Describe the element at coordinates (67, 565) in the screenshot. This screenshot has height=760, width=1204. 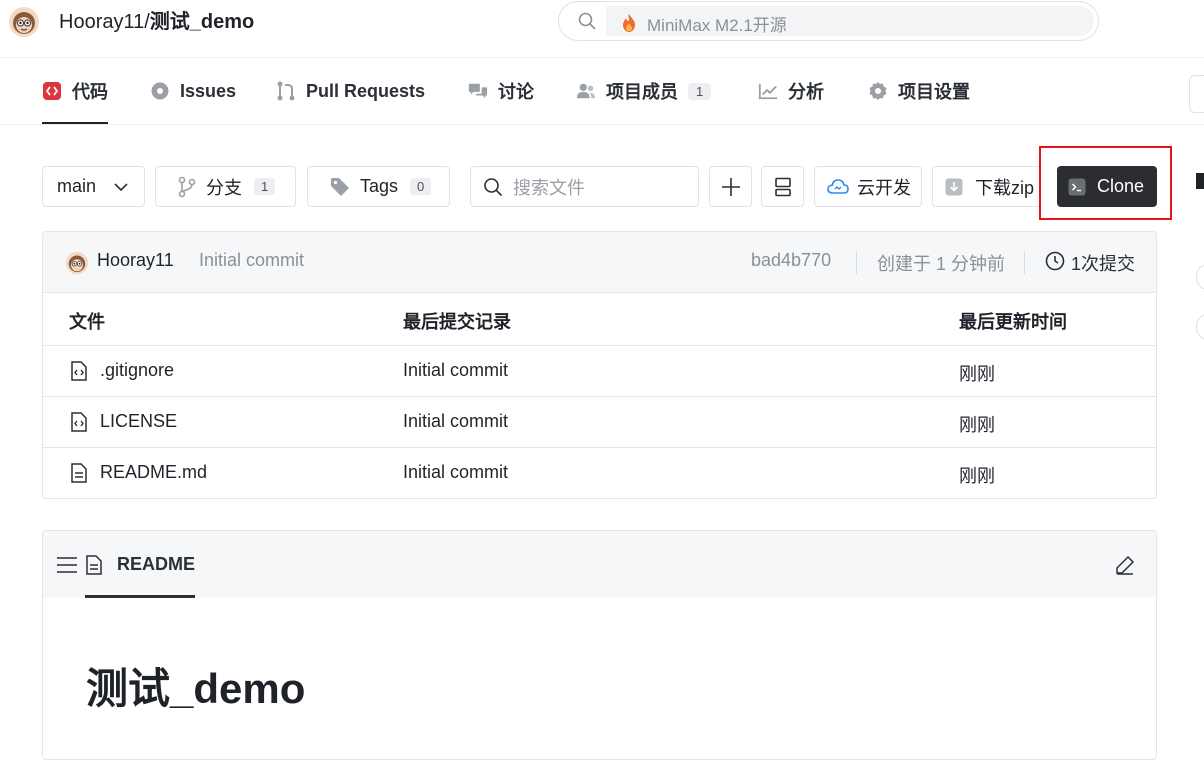
I see `outline-menu-icon` at that location.